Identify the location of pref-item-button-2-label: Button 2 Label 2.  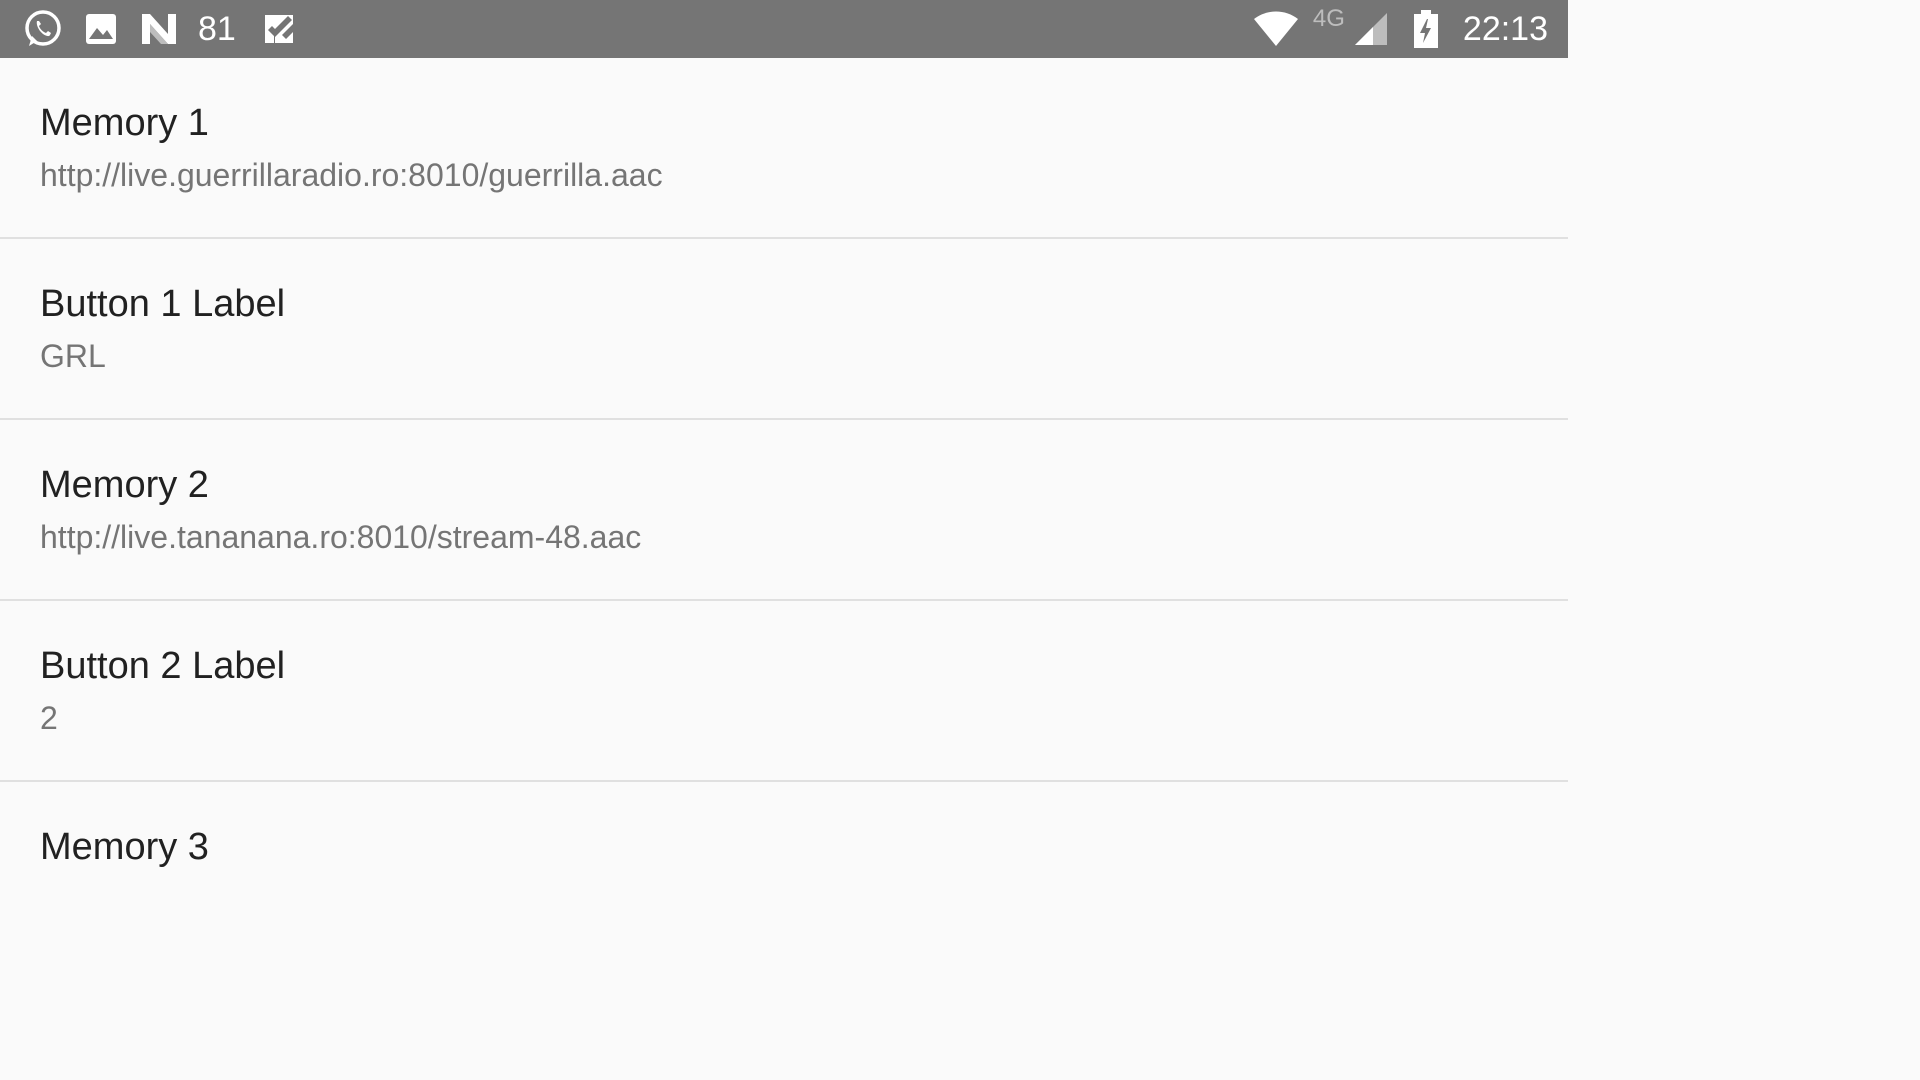
(784, 691).